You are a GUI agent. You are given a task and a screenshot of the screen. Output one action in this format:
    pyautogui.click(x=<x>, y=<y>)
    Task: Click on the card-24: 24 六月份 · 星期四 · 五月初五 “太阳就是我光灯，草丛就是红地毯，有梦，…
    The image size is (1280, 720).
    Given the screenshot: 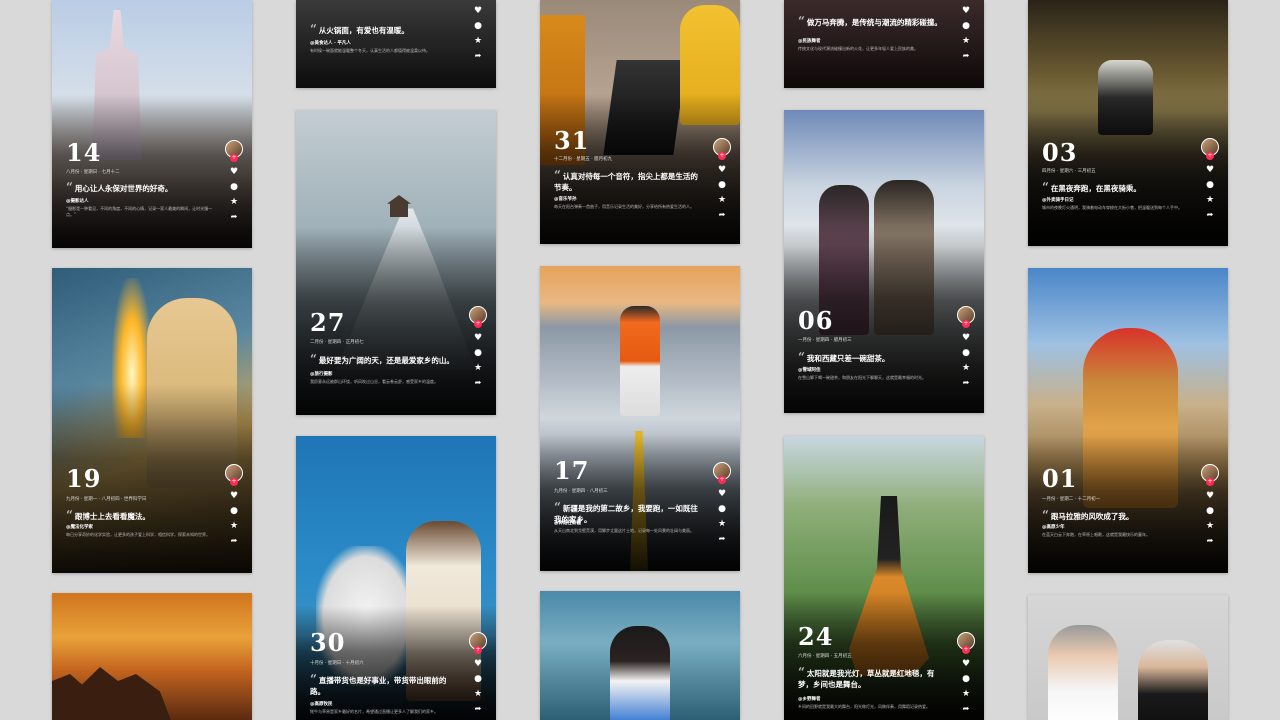 What is the action you would take?
    pyautogui.click(x=884, y=578)
    